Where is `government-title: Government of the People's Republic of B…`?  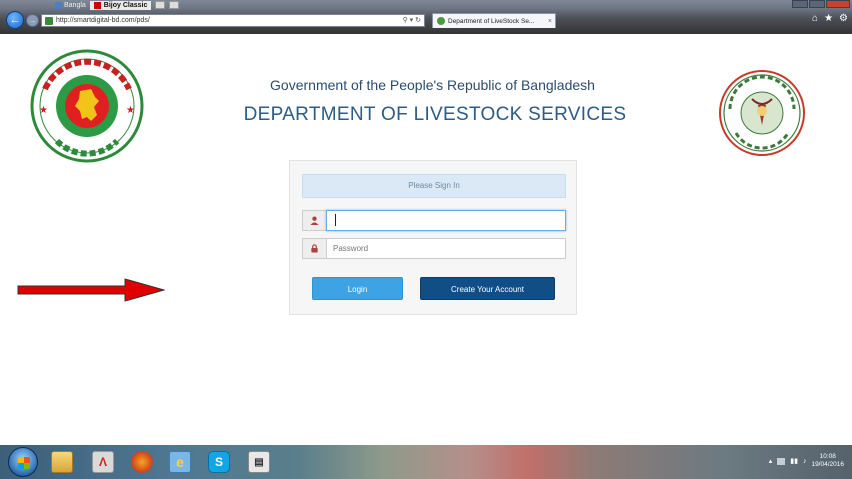
government-title: Government of the People's Republic of B… is located at coordinates (432, 85).